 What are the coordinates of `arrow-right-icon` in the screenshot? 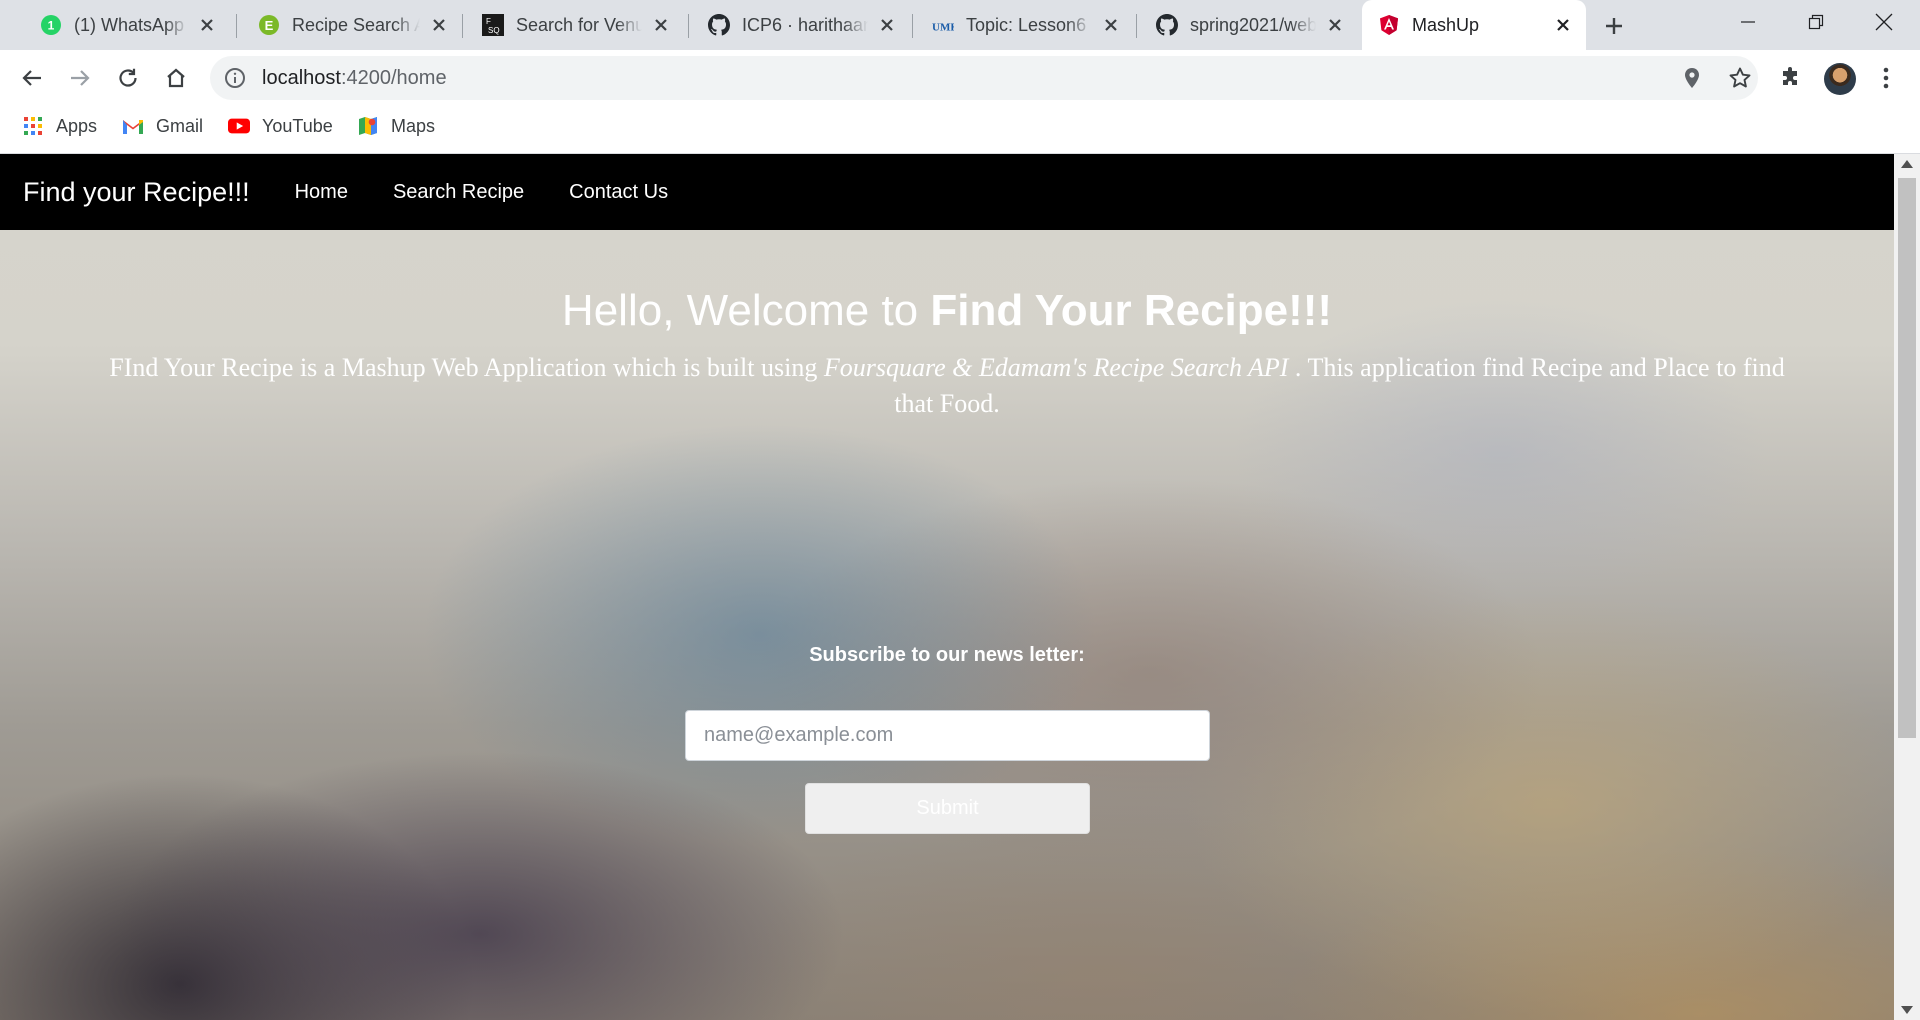 It's located at (80, 78).